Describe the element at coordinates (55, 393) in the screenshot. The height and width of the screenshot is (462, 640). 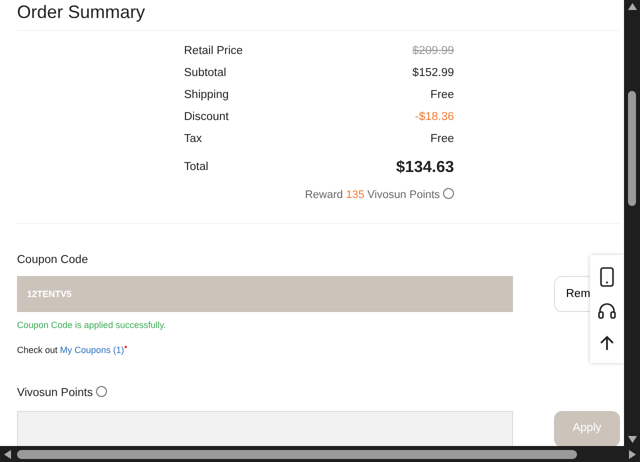
I see `field-label: Vivosun Points` at that location.